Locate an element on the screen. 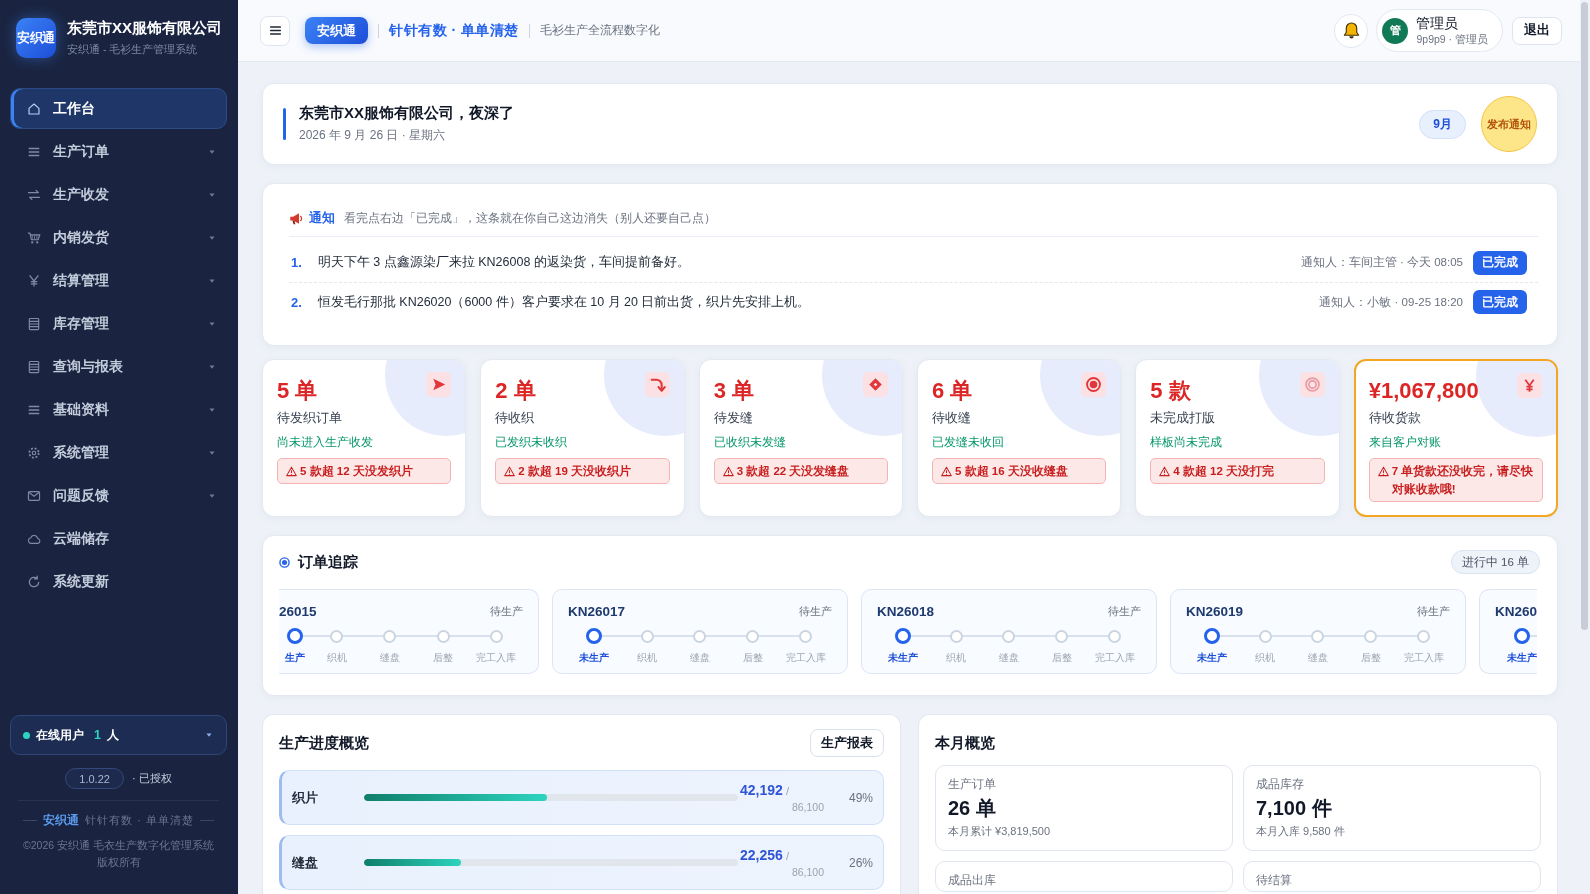  settings-icon is located at coordinates (34, 452).